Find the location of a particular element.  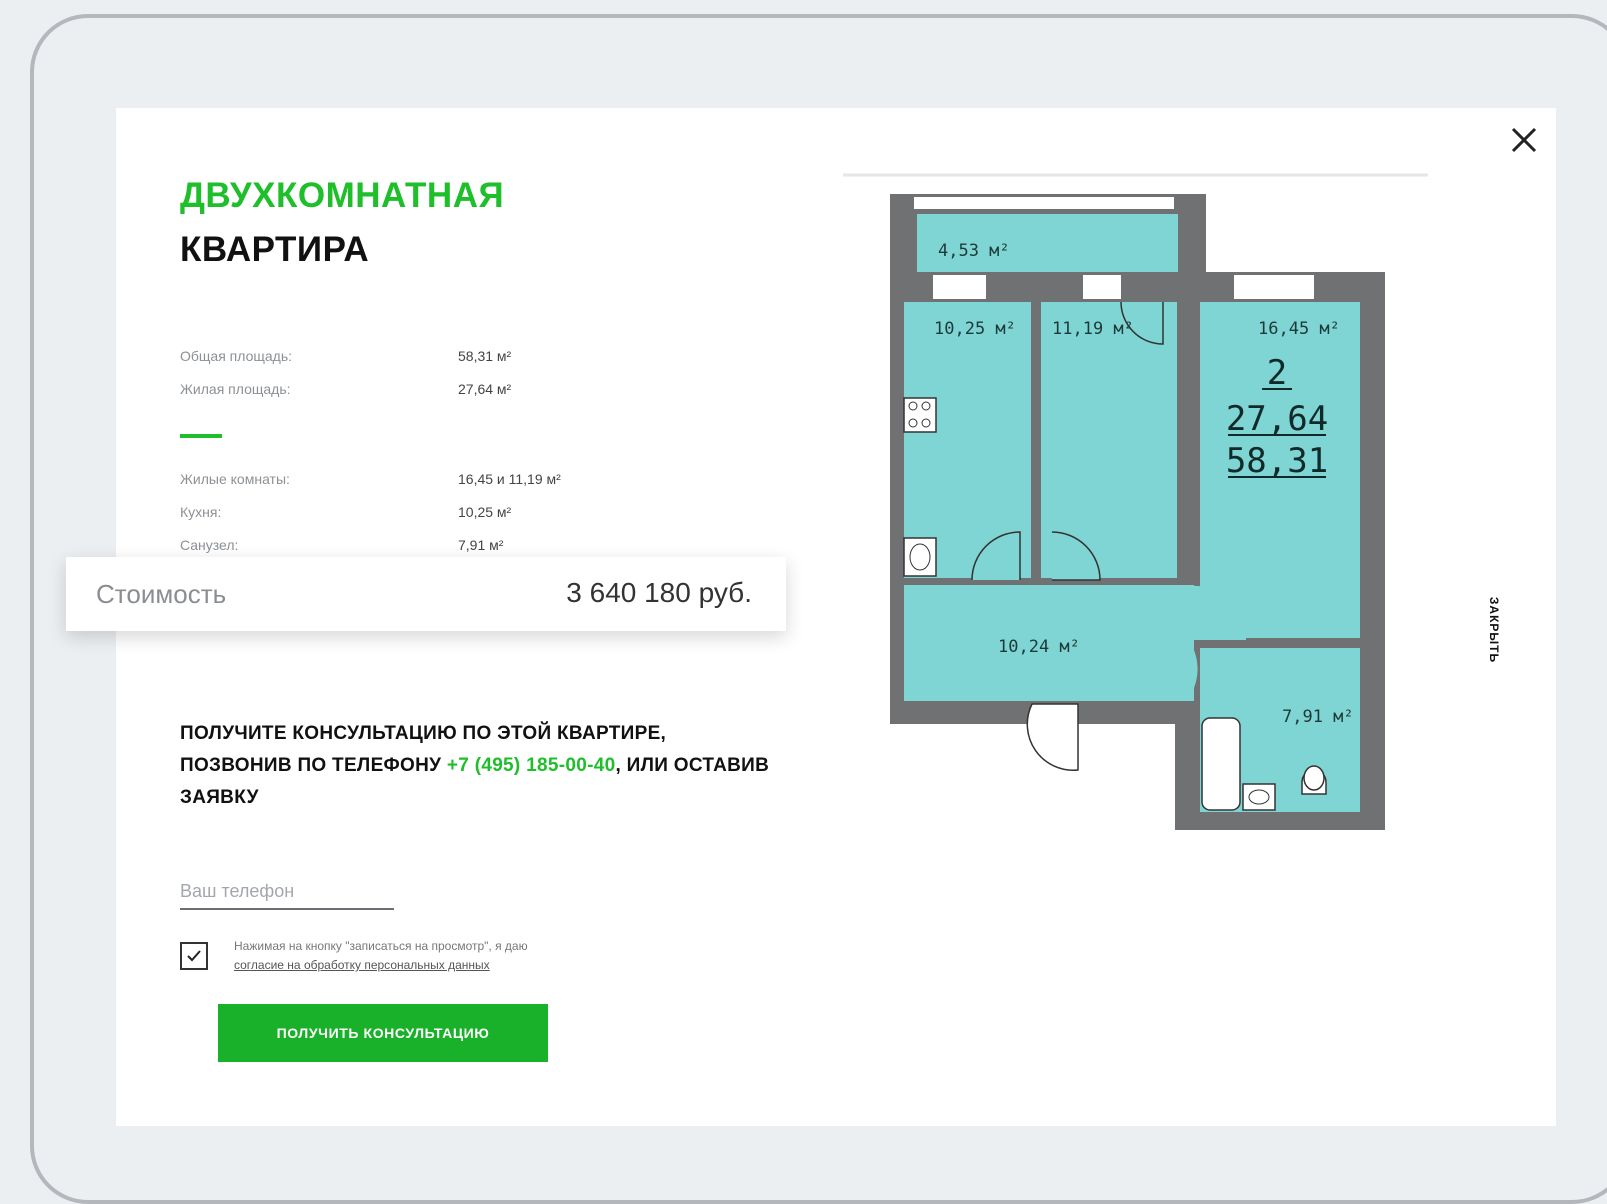

sink-icon is located at coordinates (920, 557).